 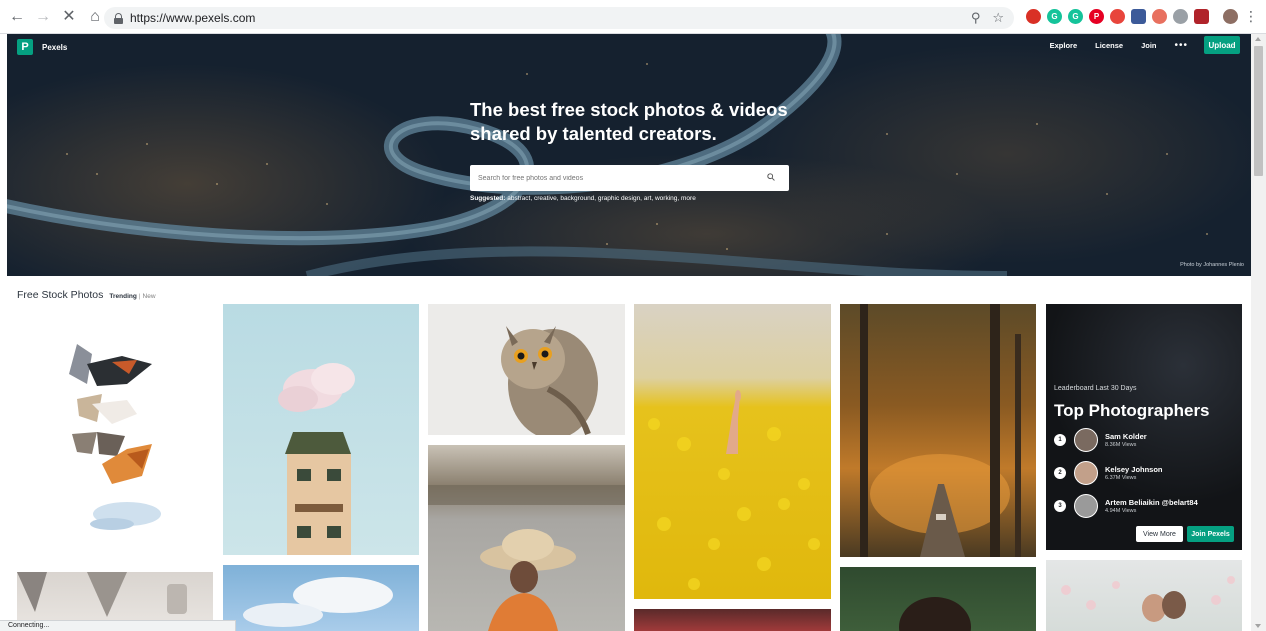 What do you see at coordinates (938, 430) in the screenshot?
I see `photo-autumn-forest-road` at bounding box center [938, 430].